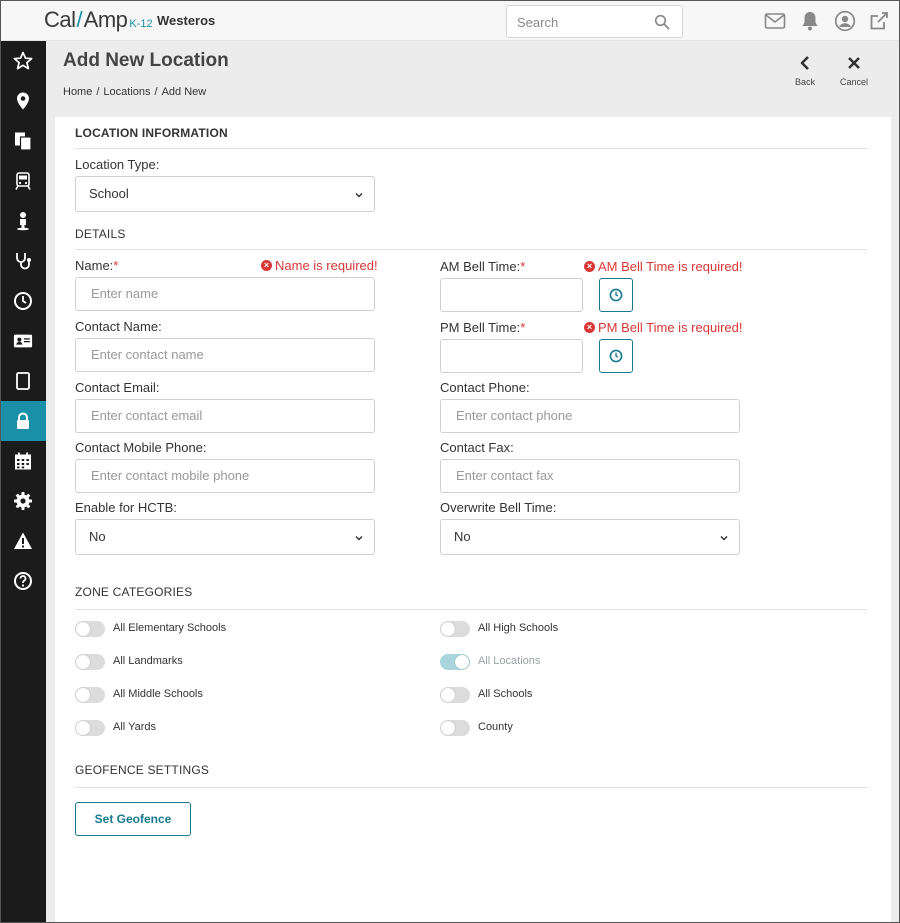 This screenshot has width=900, height=923. What do you see at coordinates (450, 20) in the screenshot?
I see `top-bar: Cal / Amp K-12 Westeros Search` at bounding box center [450, 20].